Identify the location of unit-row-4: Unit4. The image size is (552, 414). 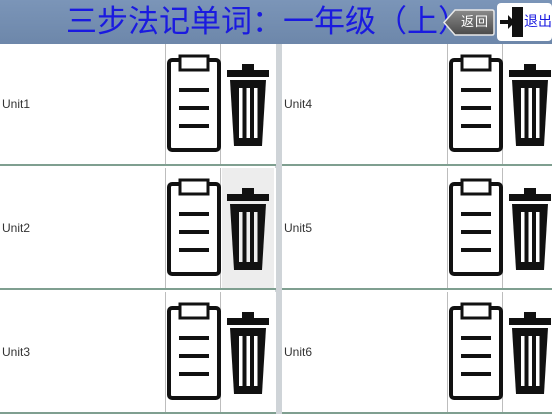
(417, 105).